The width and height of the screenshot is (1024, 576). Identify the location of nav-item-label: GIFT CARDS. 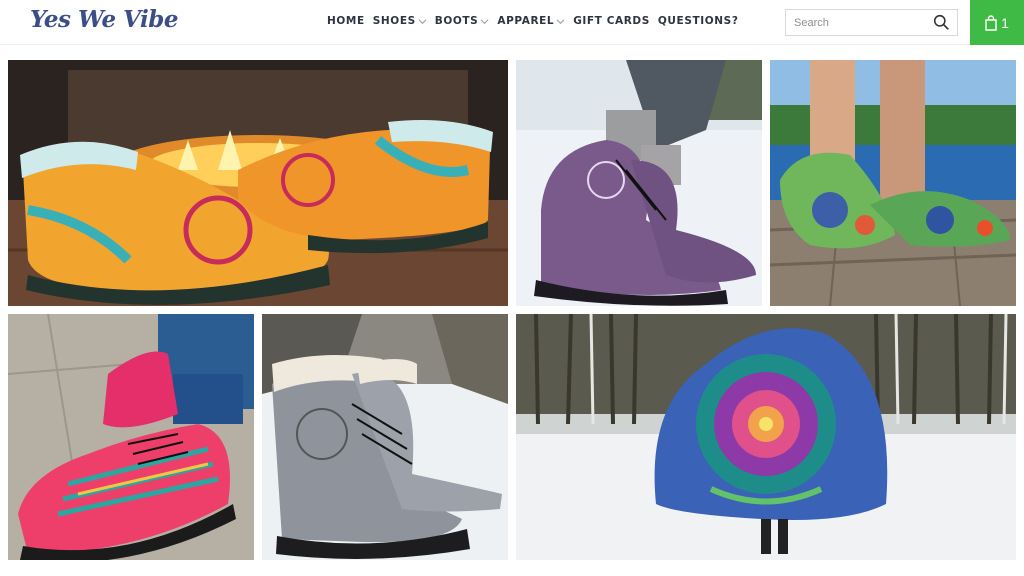
(611, 21).